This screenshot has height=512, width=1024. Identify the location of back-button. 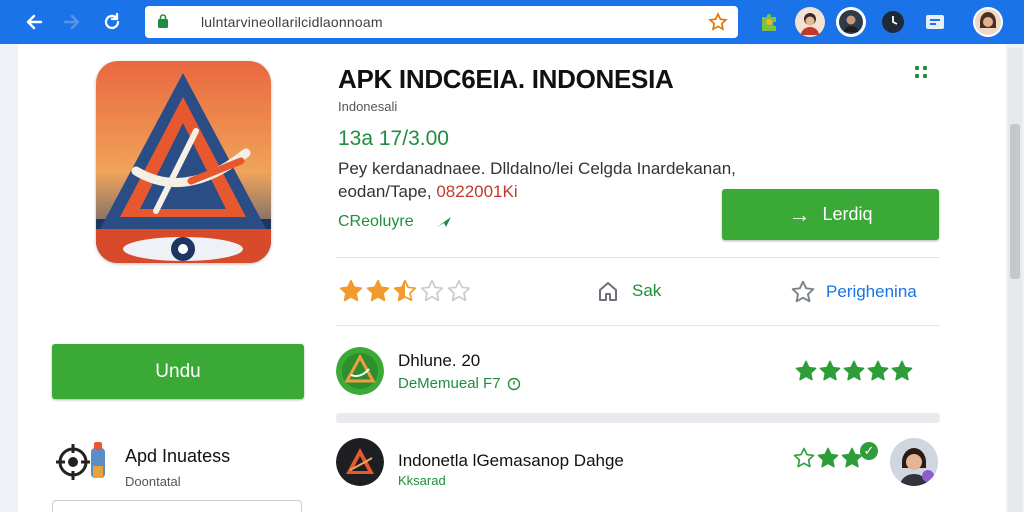
(34, 22).